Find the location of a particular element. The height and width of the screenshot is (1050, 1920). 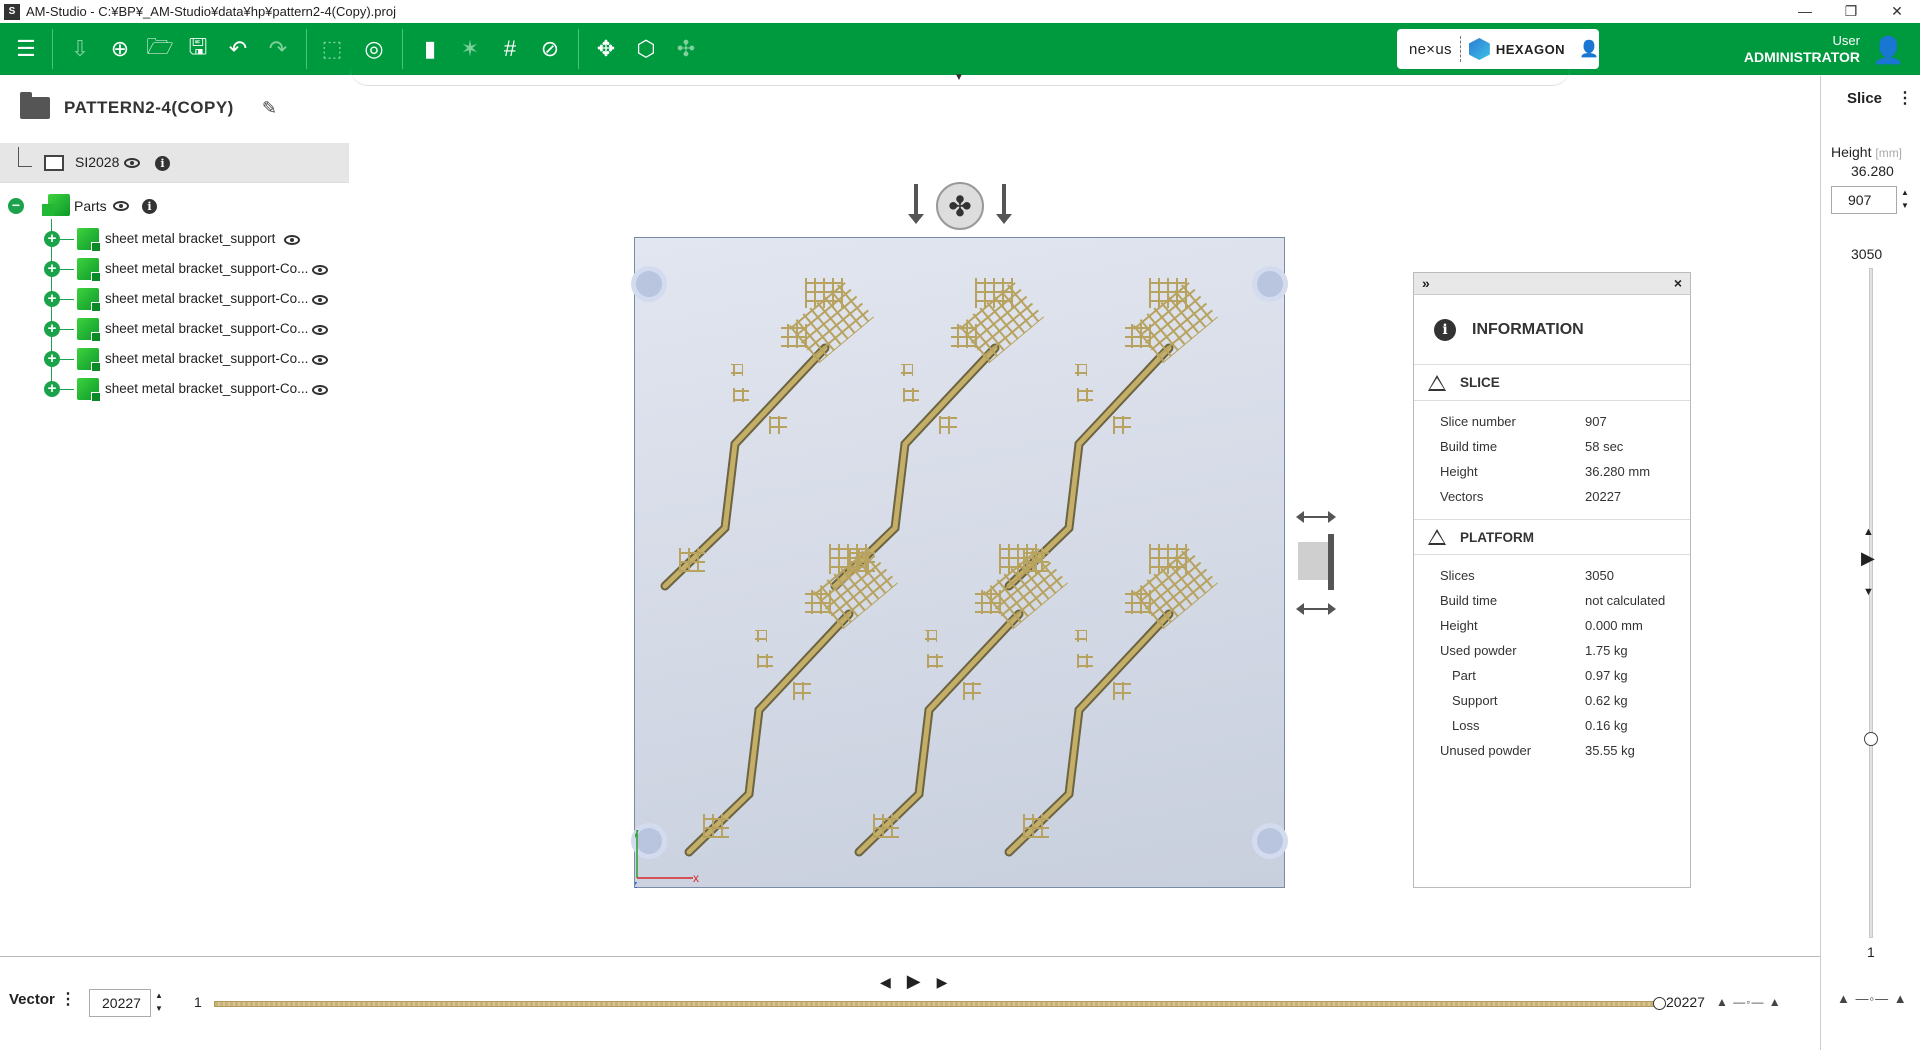

slice-zoom-control: ▲ —◦— ▲ is located at coordinates (1872, 998).